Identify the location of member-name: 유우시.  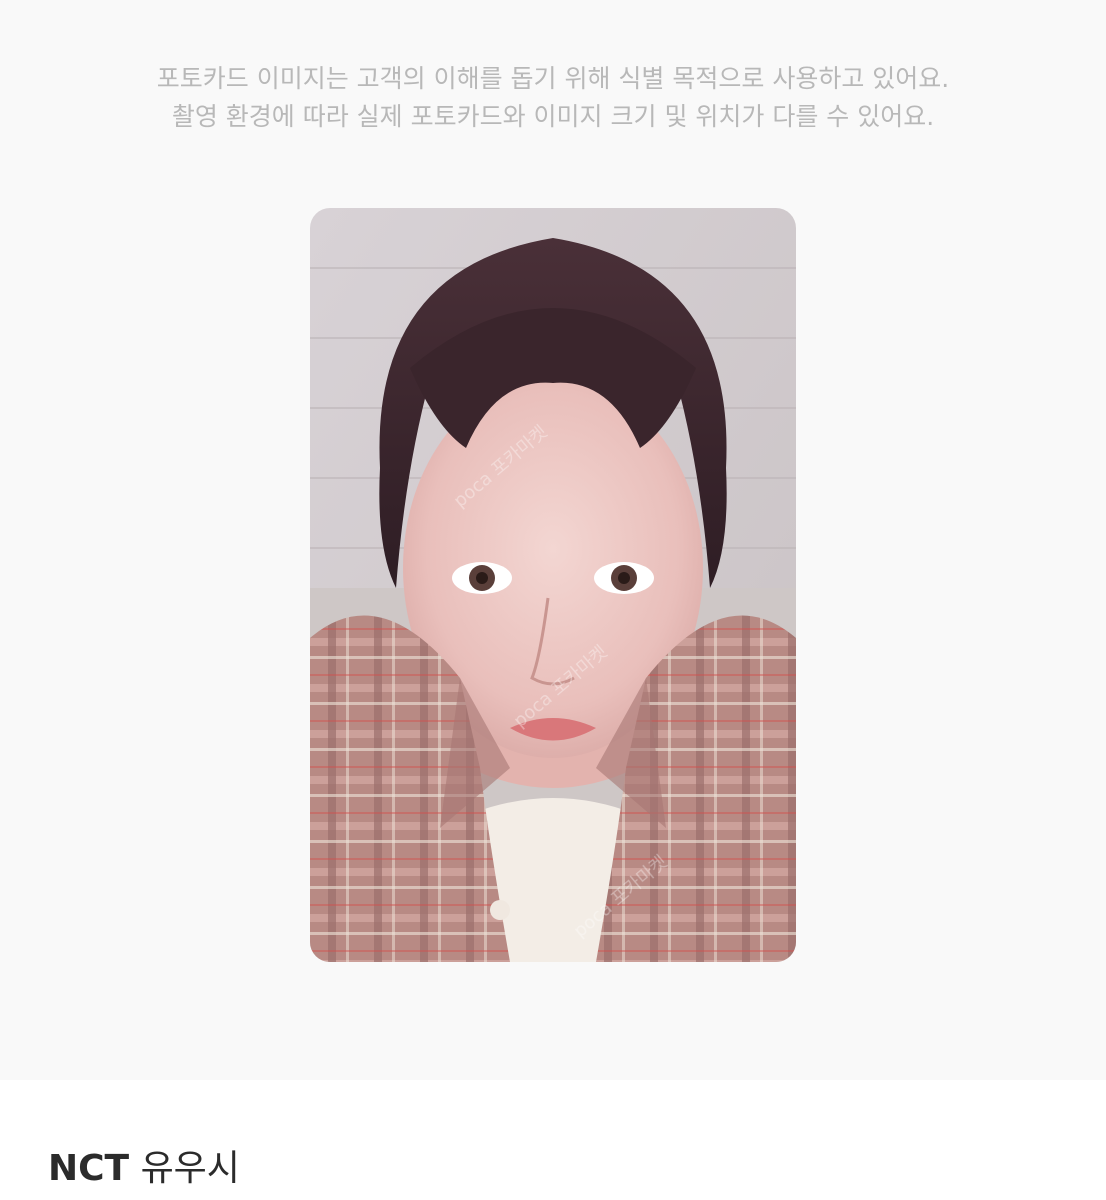
(190, 1168).